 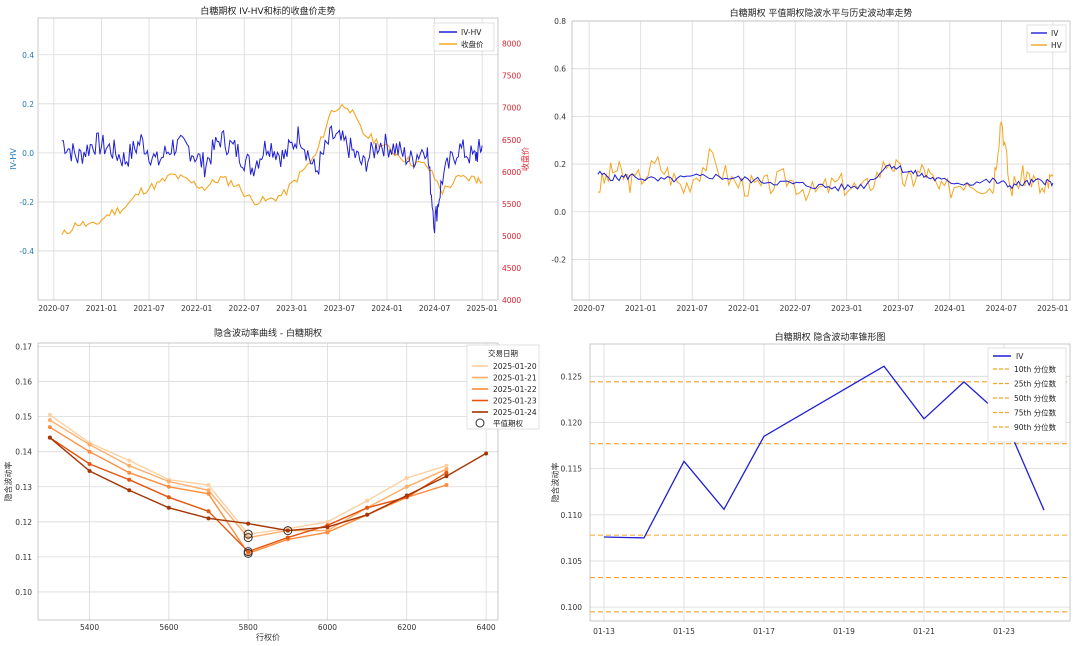 What do you see at coordinates (511, 300) in the screenshot?
I see `chart1-y2-tick: 4000` at bounding box center [511, 300].